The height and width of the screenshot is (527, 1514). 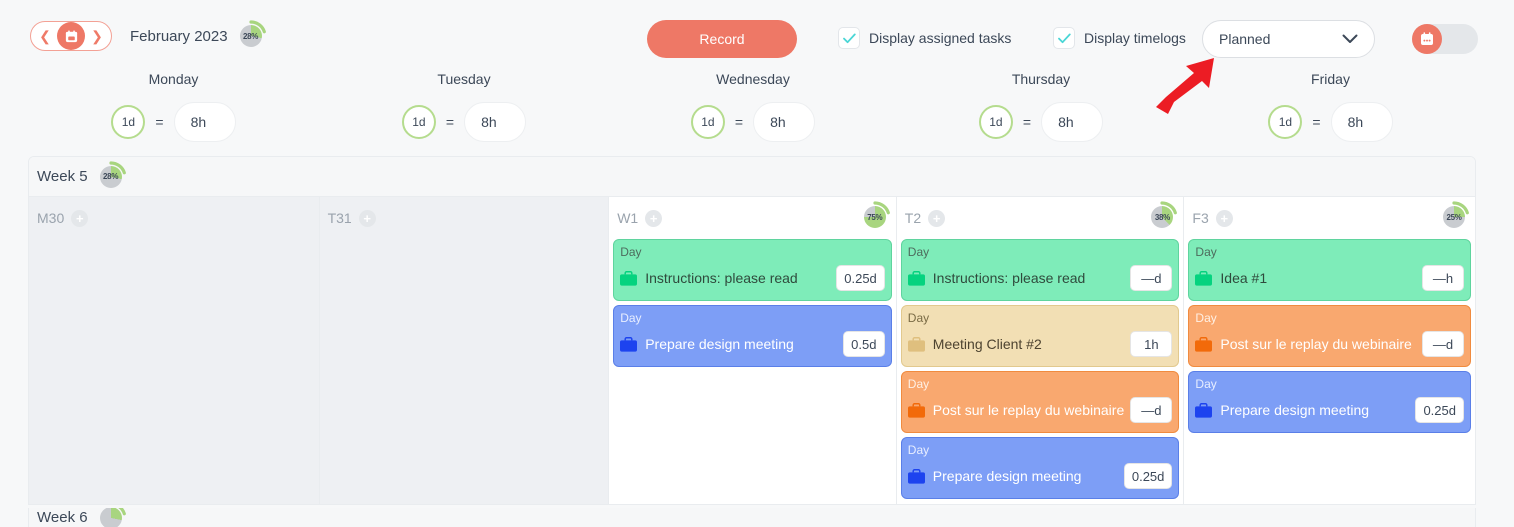 I want to click on day-column-header: M30 +, so click(x=174, y=218).